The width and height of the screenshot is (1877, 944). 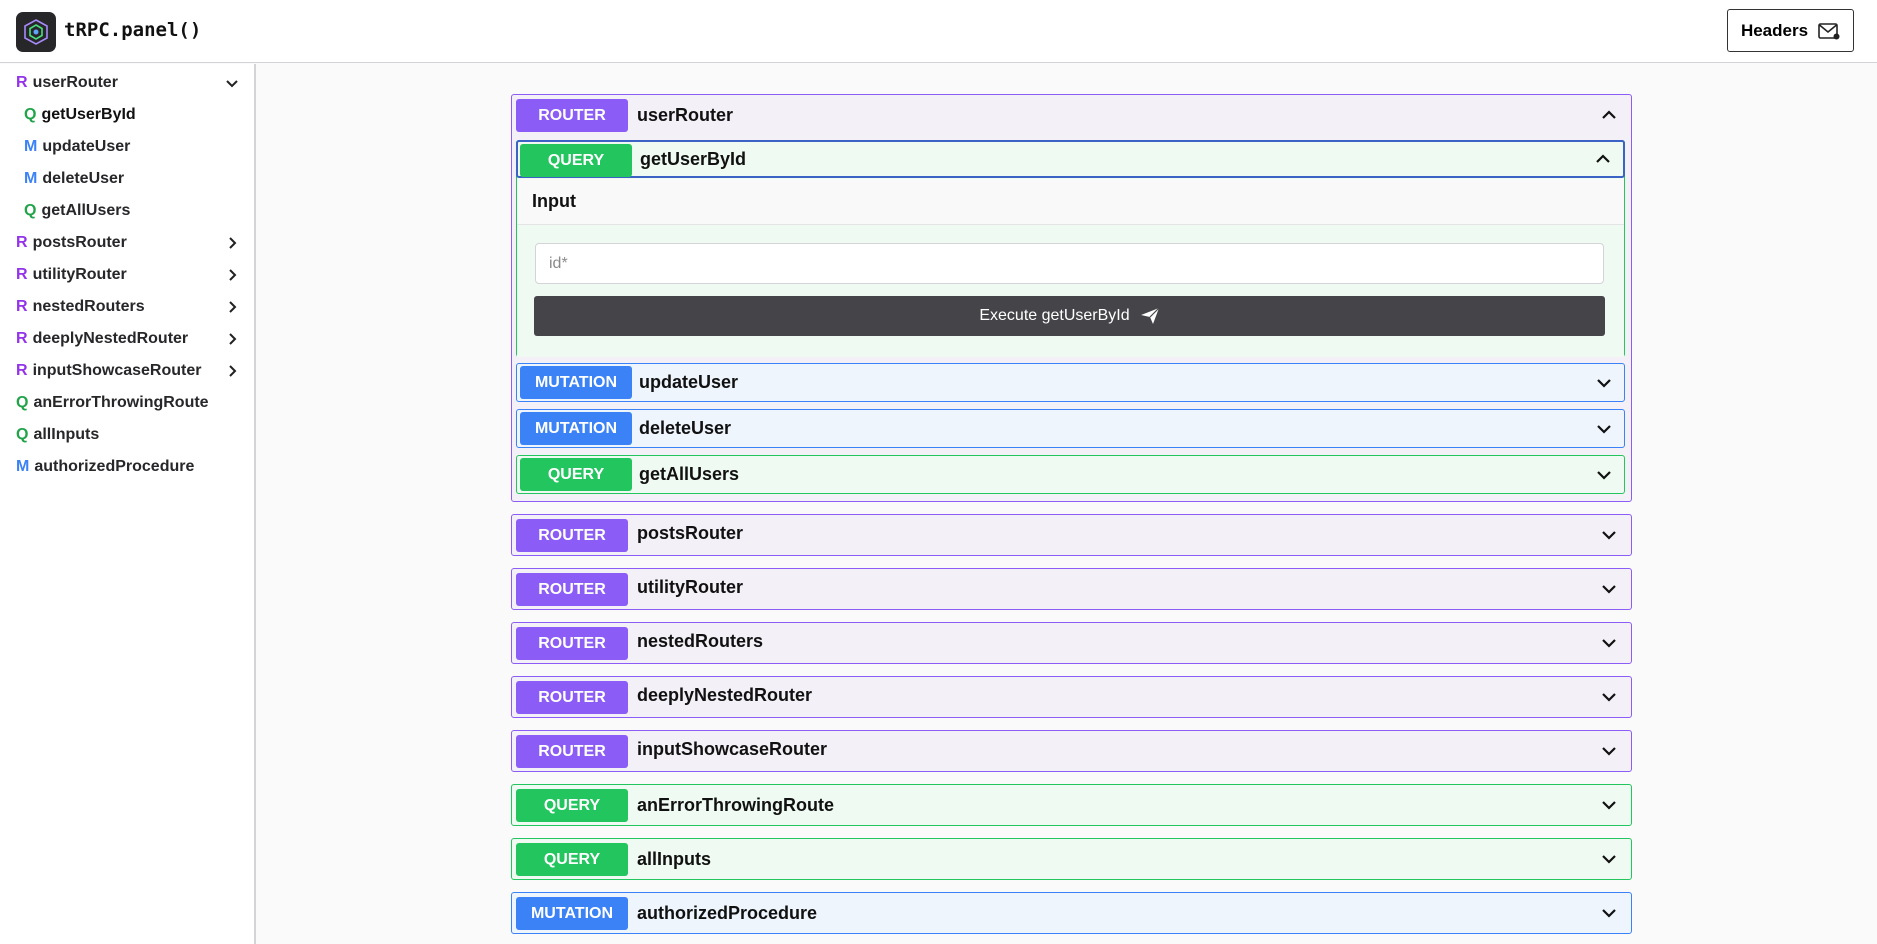 I want to click on trpc-logo-icon, so click(x=36, y=32).